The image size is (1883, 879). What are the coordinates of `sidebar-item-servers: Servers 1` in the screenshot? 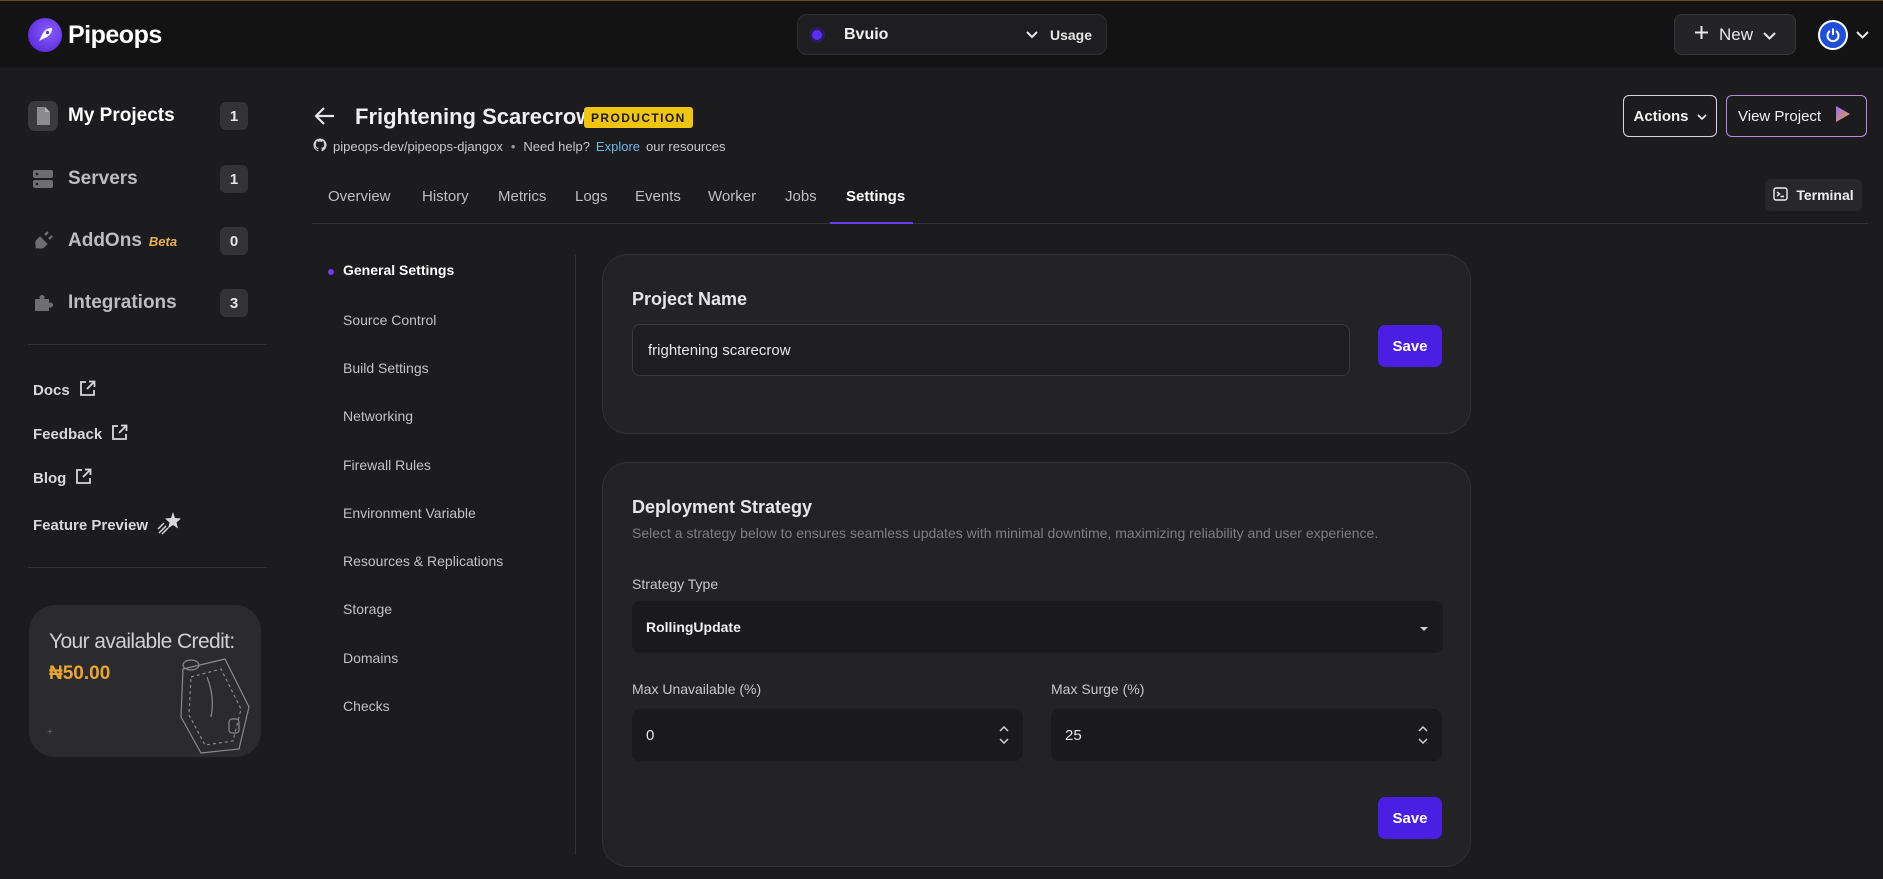 It's located at (138, 179).